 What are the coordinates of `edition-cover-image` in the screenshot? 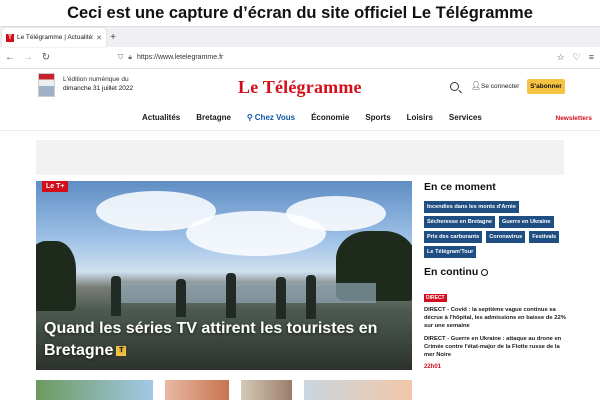 It's located at (46, 85).